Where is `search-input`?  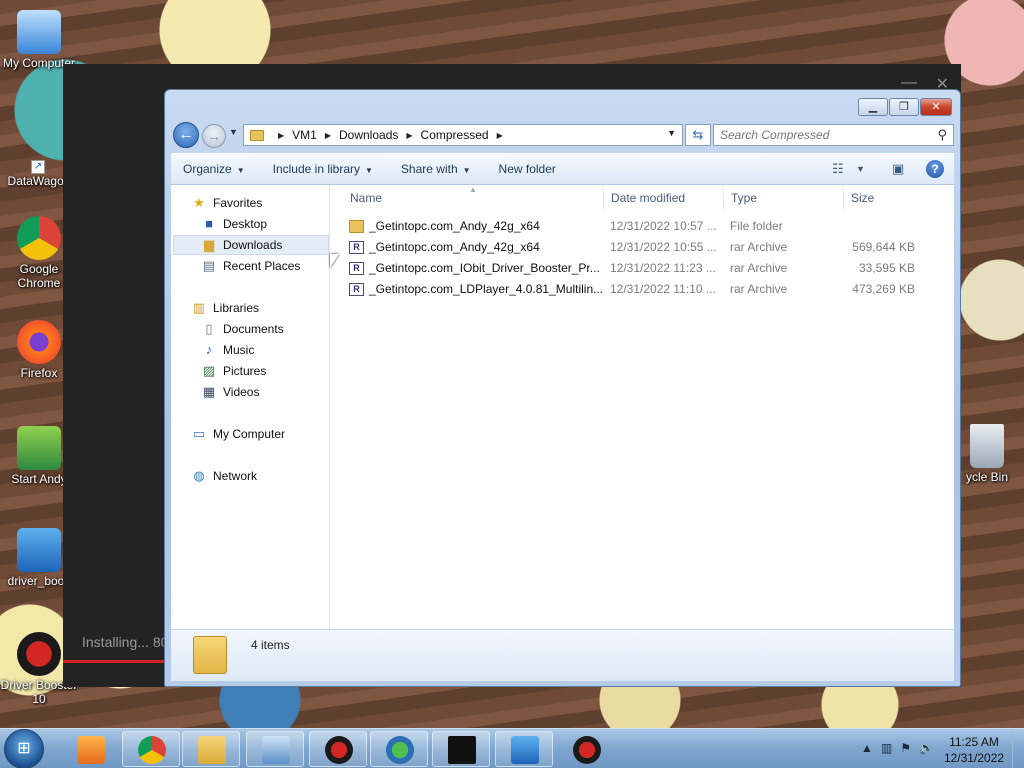
search-input is located at coordinates (819, 135).